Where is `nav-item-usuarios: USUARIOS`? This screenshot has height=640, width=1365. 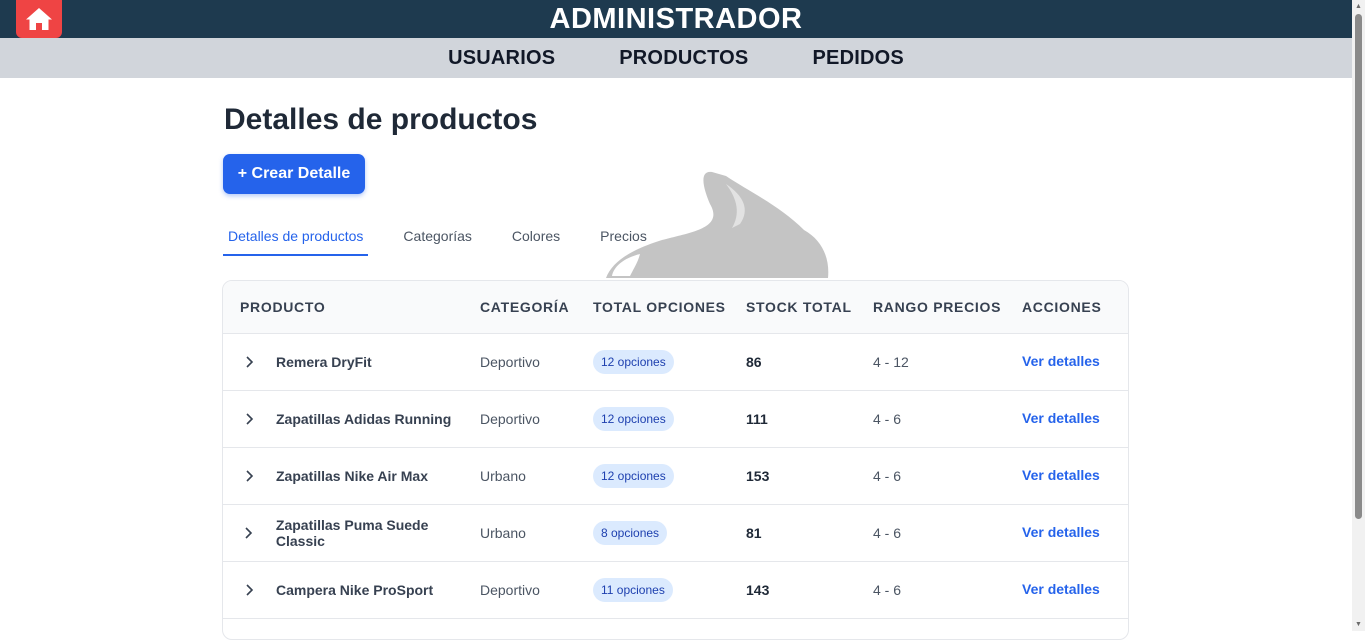 nav-item-usuarios: USUARIOS is located at coordinates (501, 58).